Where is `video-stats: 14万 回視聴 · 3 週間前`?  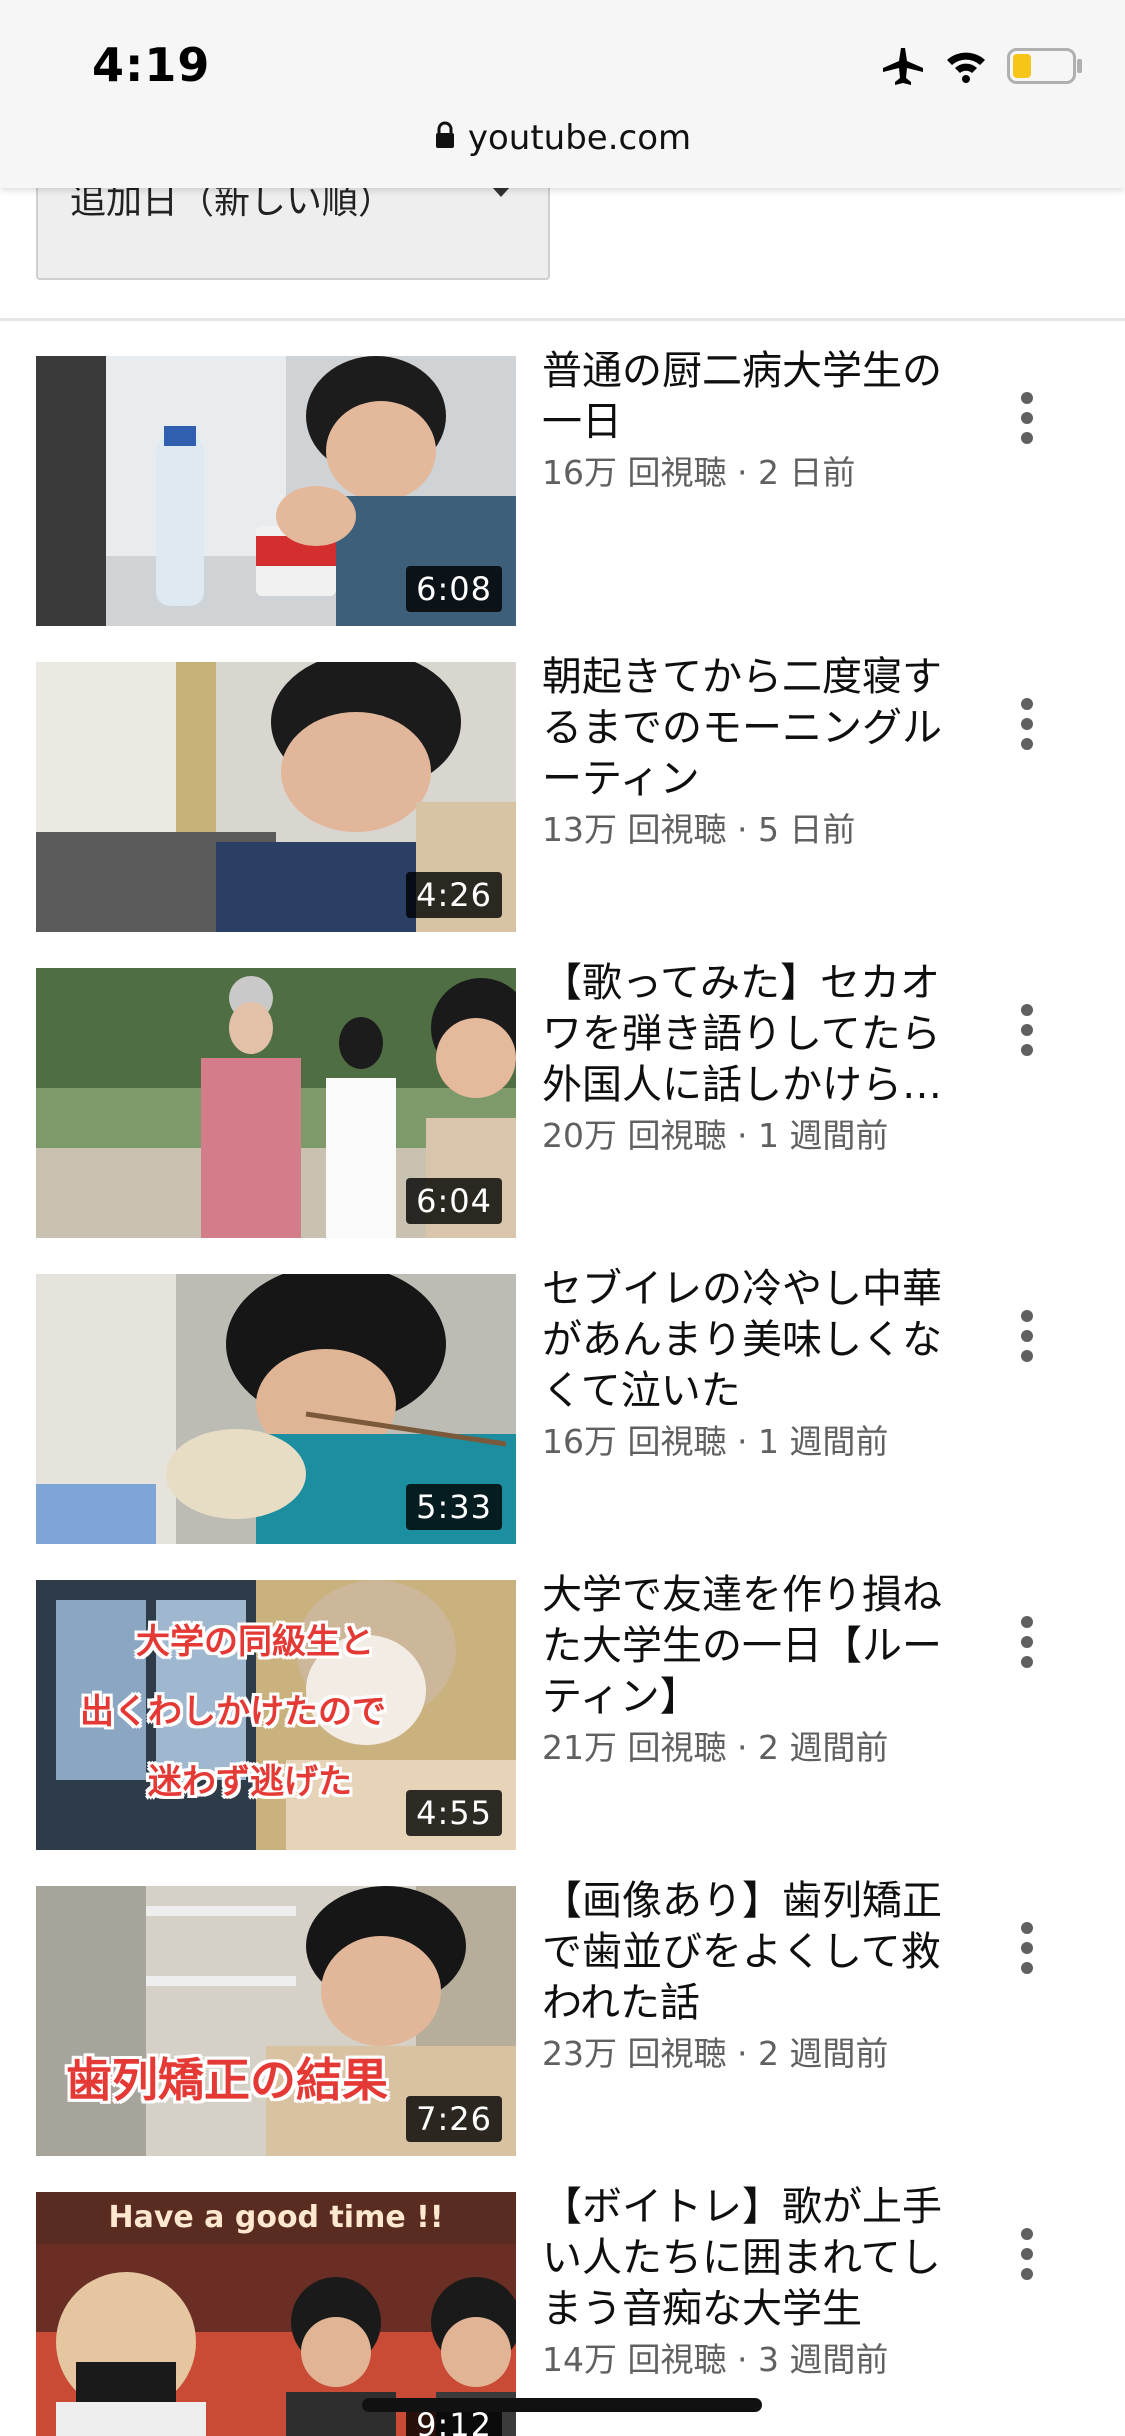 video-stats: 14万 回視聴 · 3 週間前 is located at coordinates (715, 2359).